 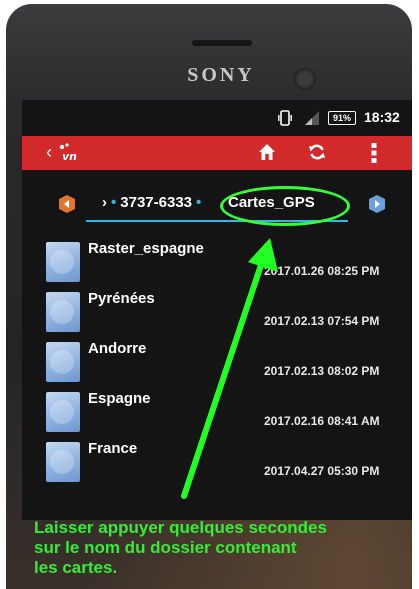 What do you see at coordinates (76, 567) in the screenshot?
I see `caption-line-3: les cartes.` at bounding box center [76, 567].